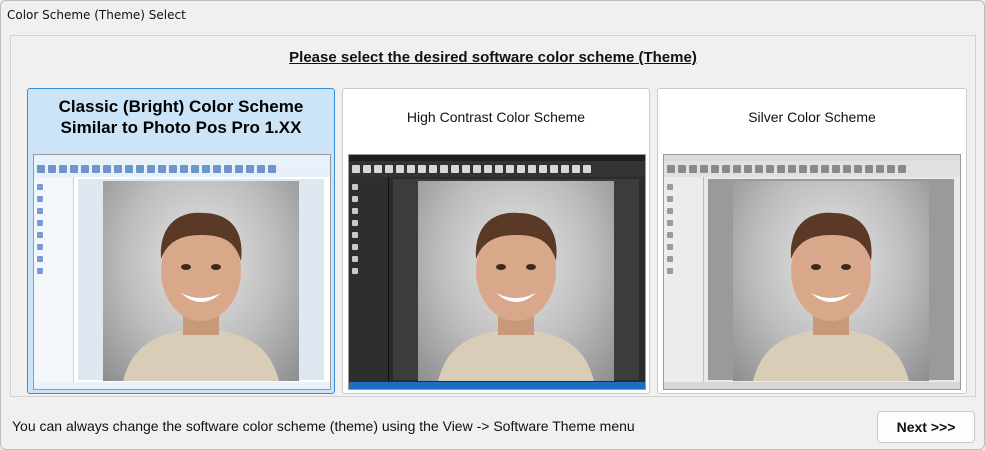  Describe the element at coordinates (181, 106) in the screenshot. I see `theme-title-line1: Classic (Bright) Color Scheme` at that location.